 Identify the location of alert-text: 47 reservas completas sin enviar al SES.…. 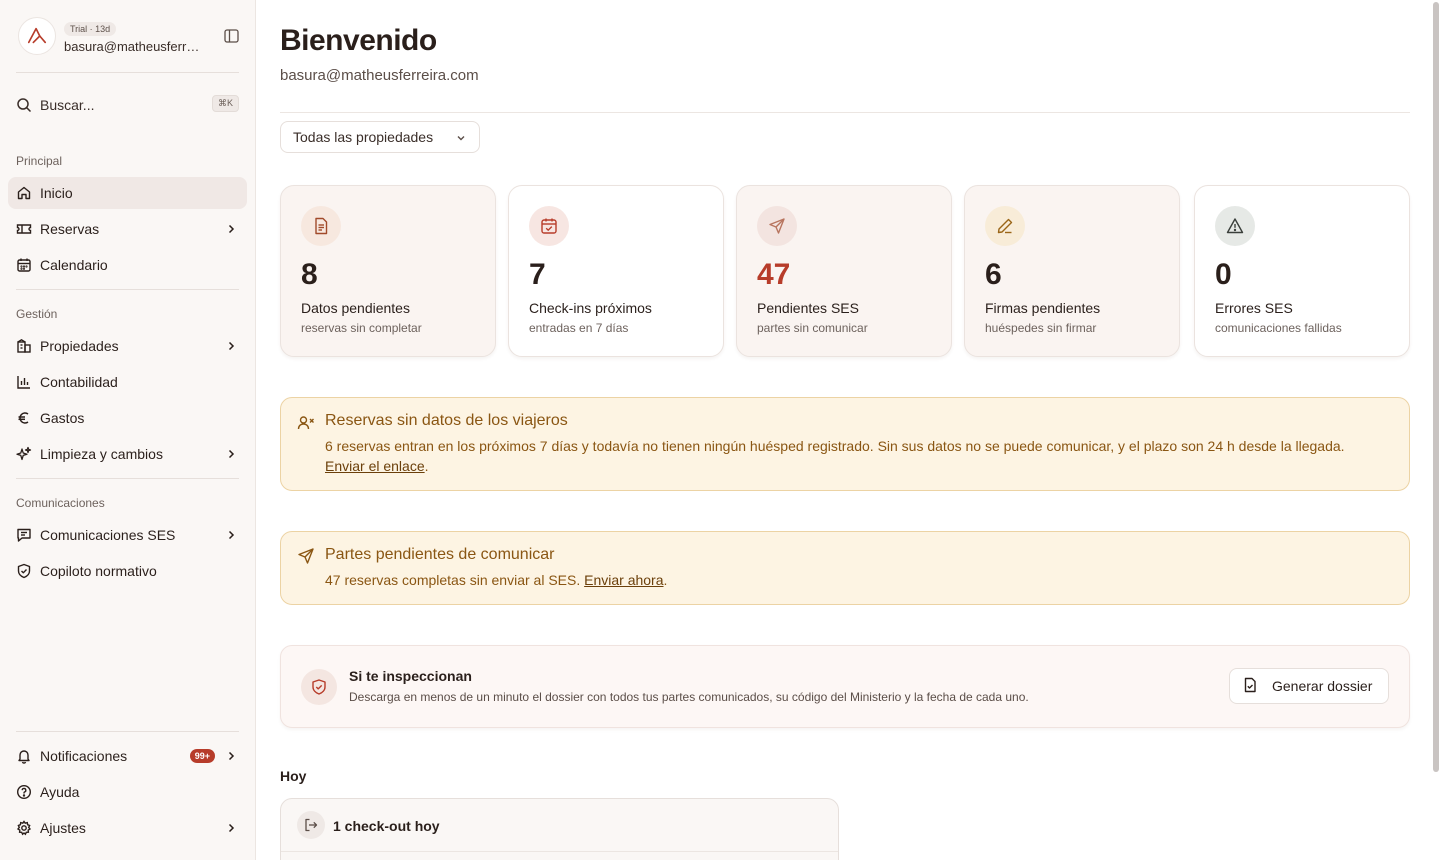
(852, 580).